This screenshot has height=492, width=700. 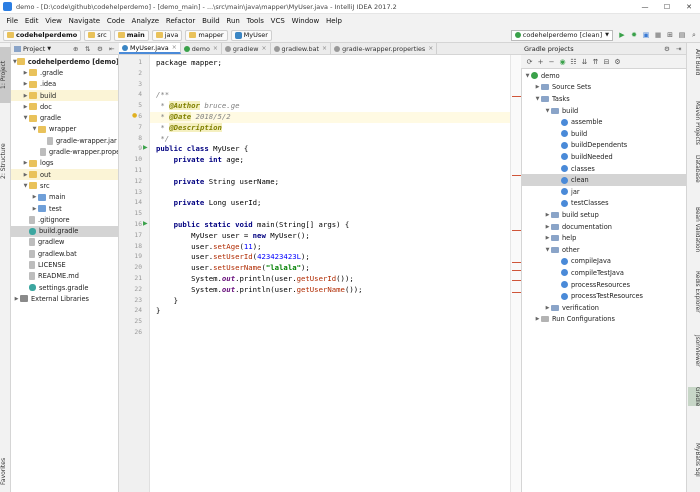 What do you see at coordinates (694, 169) in the screenshot?
I see `tool-tab-database: Database` at bounding box center [694, 169].